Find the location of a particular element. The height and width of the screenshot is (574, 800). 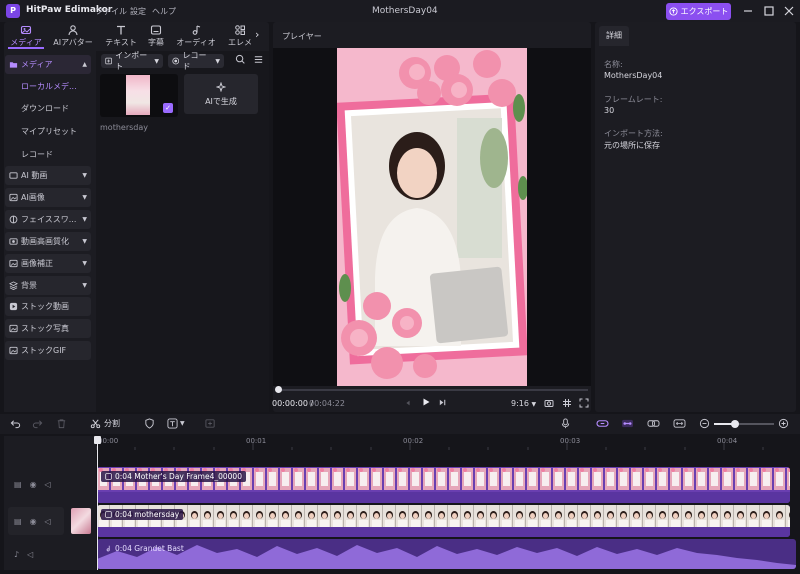

detail-name-value: MothersDay04 is located at coordinates (633, 75).